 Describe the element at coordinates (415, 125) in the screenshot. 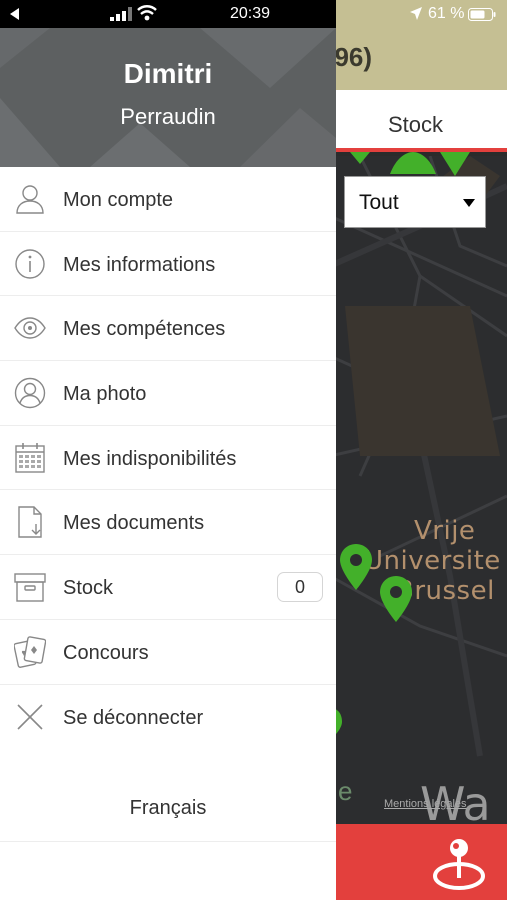

I see `tab-stock: Stock` at that location.